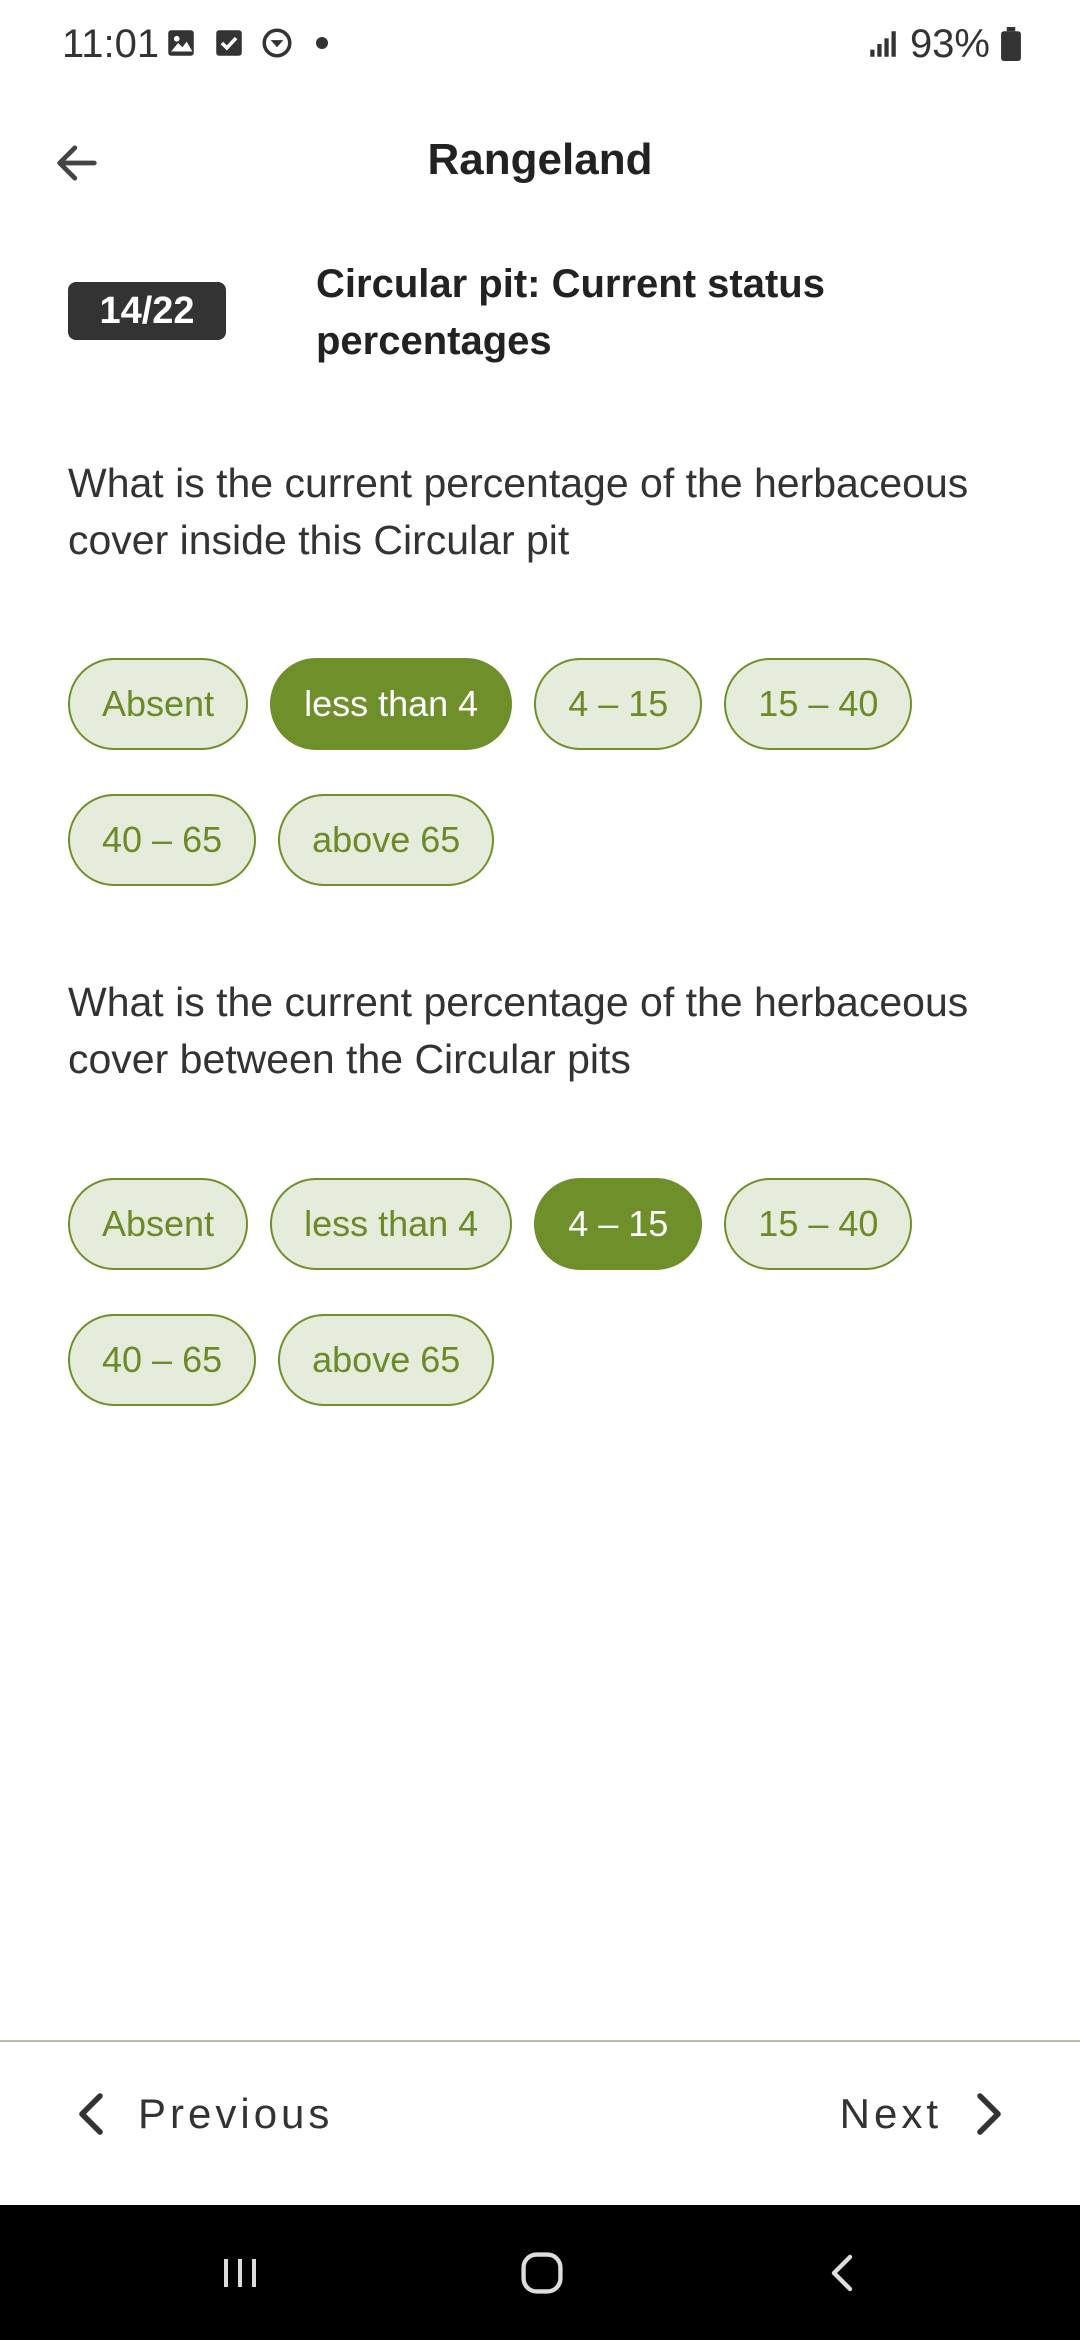  What do you see at coordinates (162, 1360) in the screenshot?
I see `q2-option-40-65: 40 – 65` at bounding box center [162, 1360].